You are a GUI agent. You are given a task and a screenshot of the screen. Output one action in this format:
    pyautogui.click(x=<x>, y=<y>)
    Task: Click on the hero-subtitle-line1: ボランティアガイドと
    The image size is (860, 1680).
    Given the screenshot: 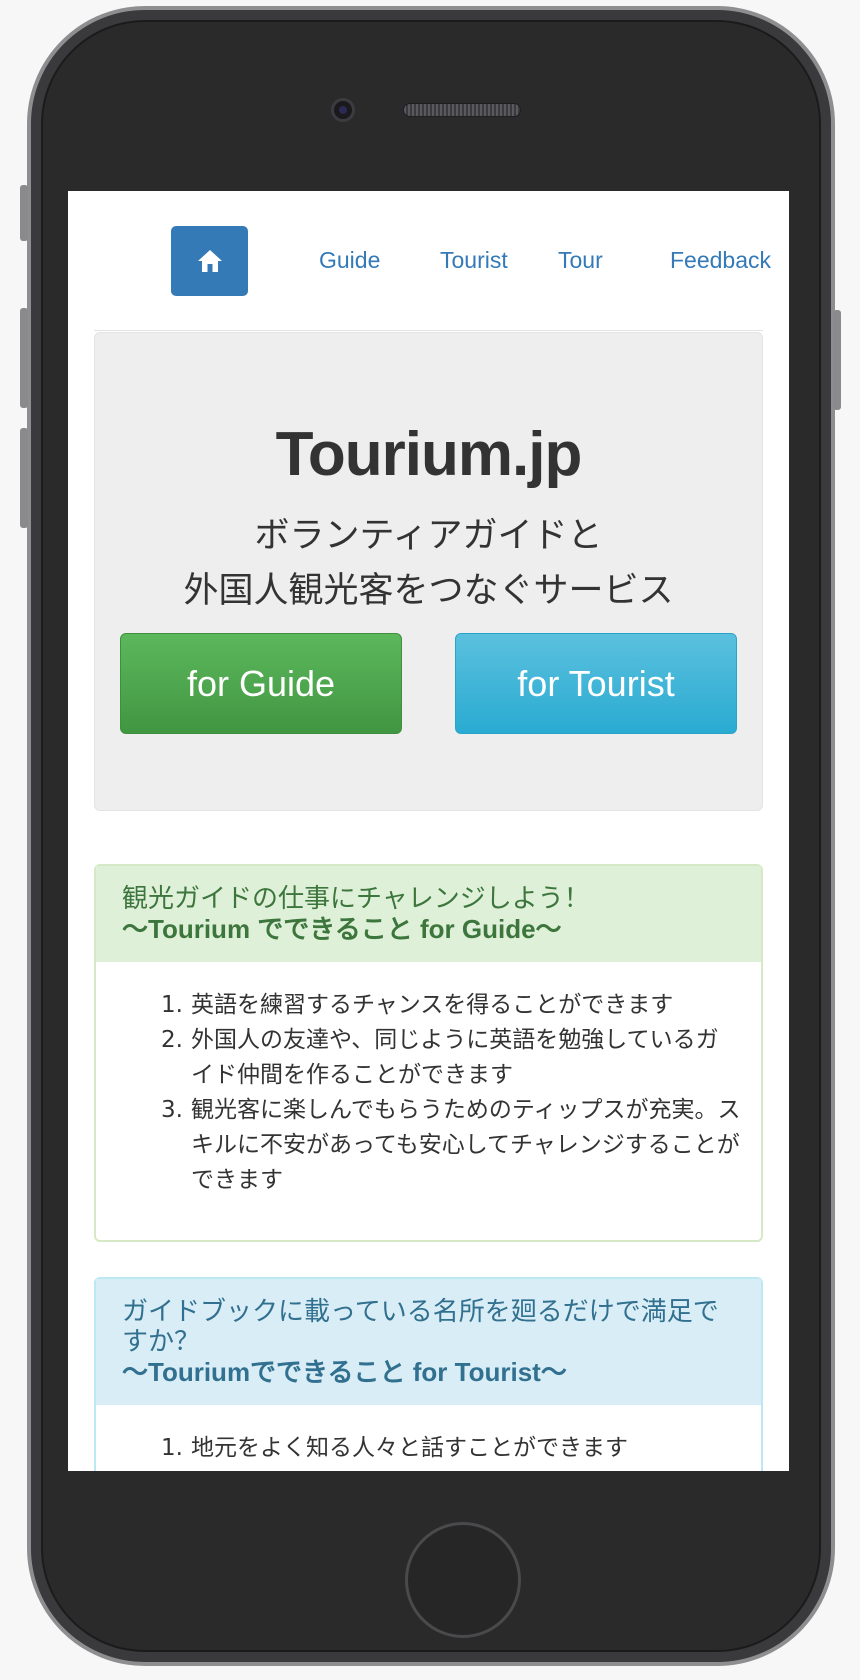 What is the action you would take?
    pyautogui.click(x=428, y=536)
    